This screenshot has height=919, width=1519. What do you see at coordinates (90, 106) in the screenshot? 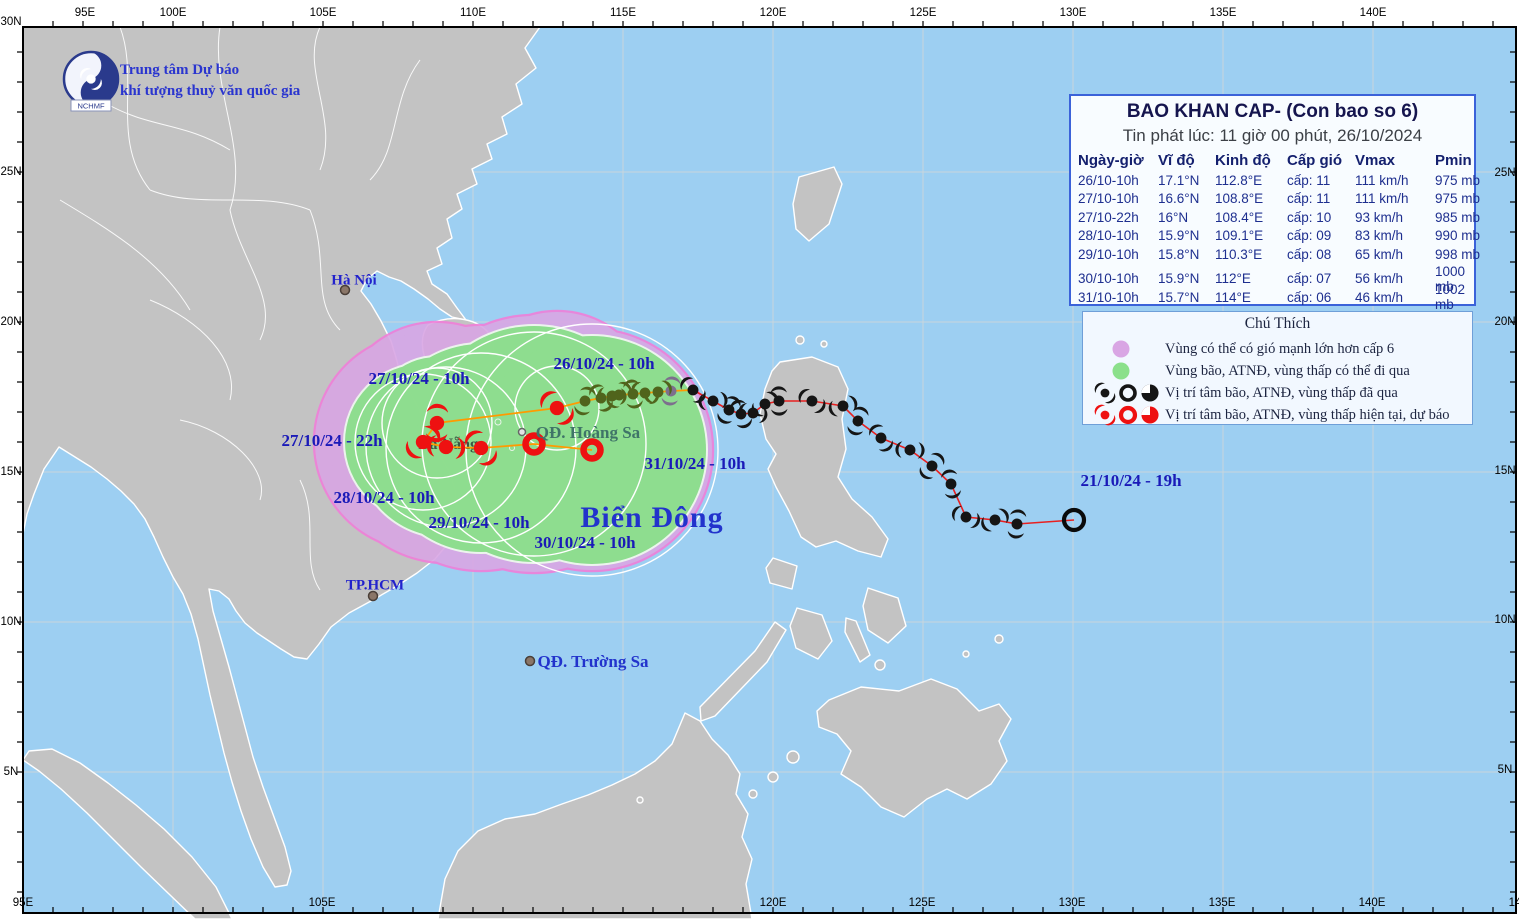
I see `logo-caption: NCHMF` at bounding box center [90, 106].